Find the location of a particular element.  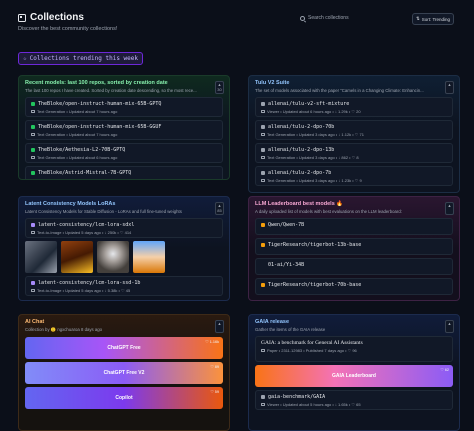

image-gallery is located at coordinates (124, 256).